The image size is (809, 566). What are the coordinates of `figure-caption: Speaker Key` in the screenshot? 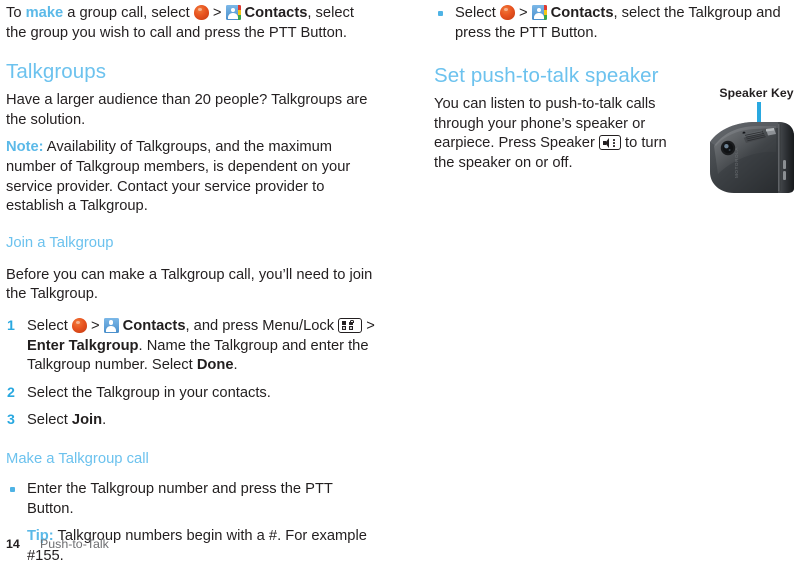 It's located at (756, 93).